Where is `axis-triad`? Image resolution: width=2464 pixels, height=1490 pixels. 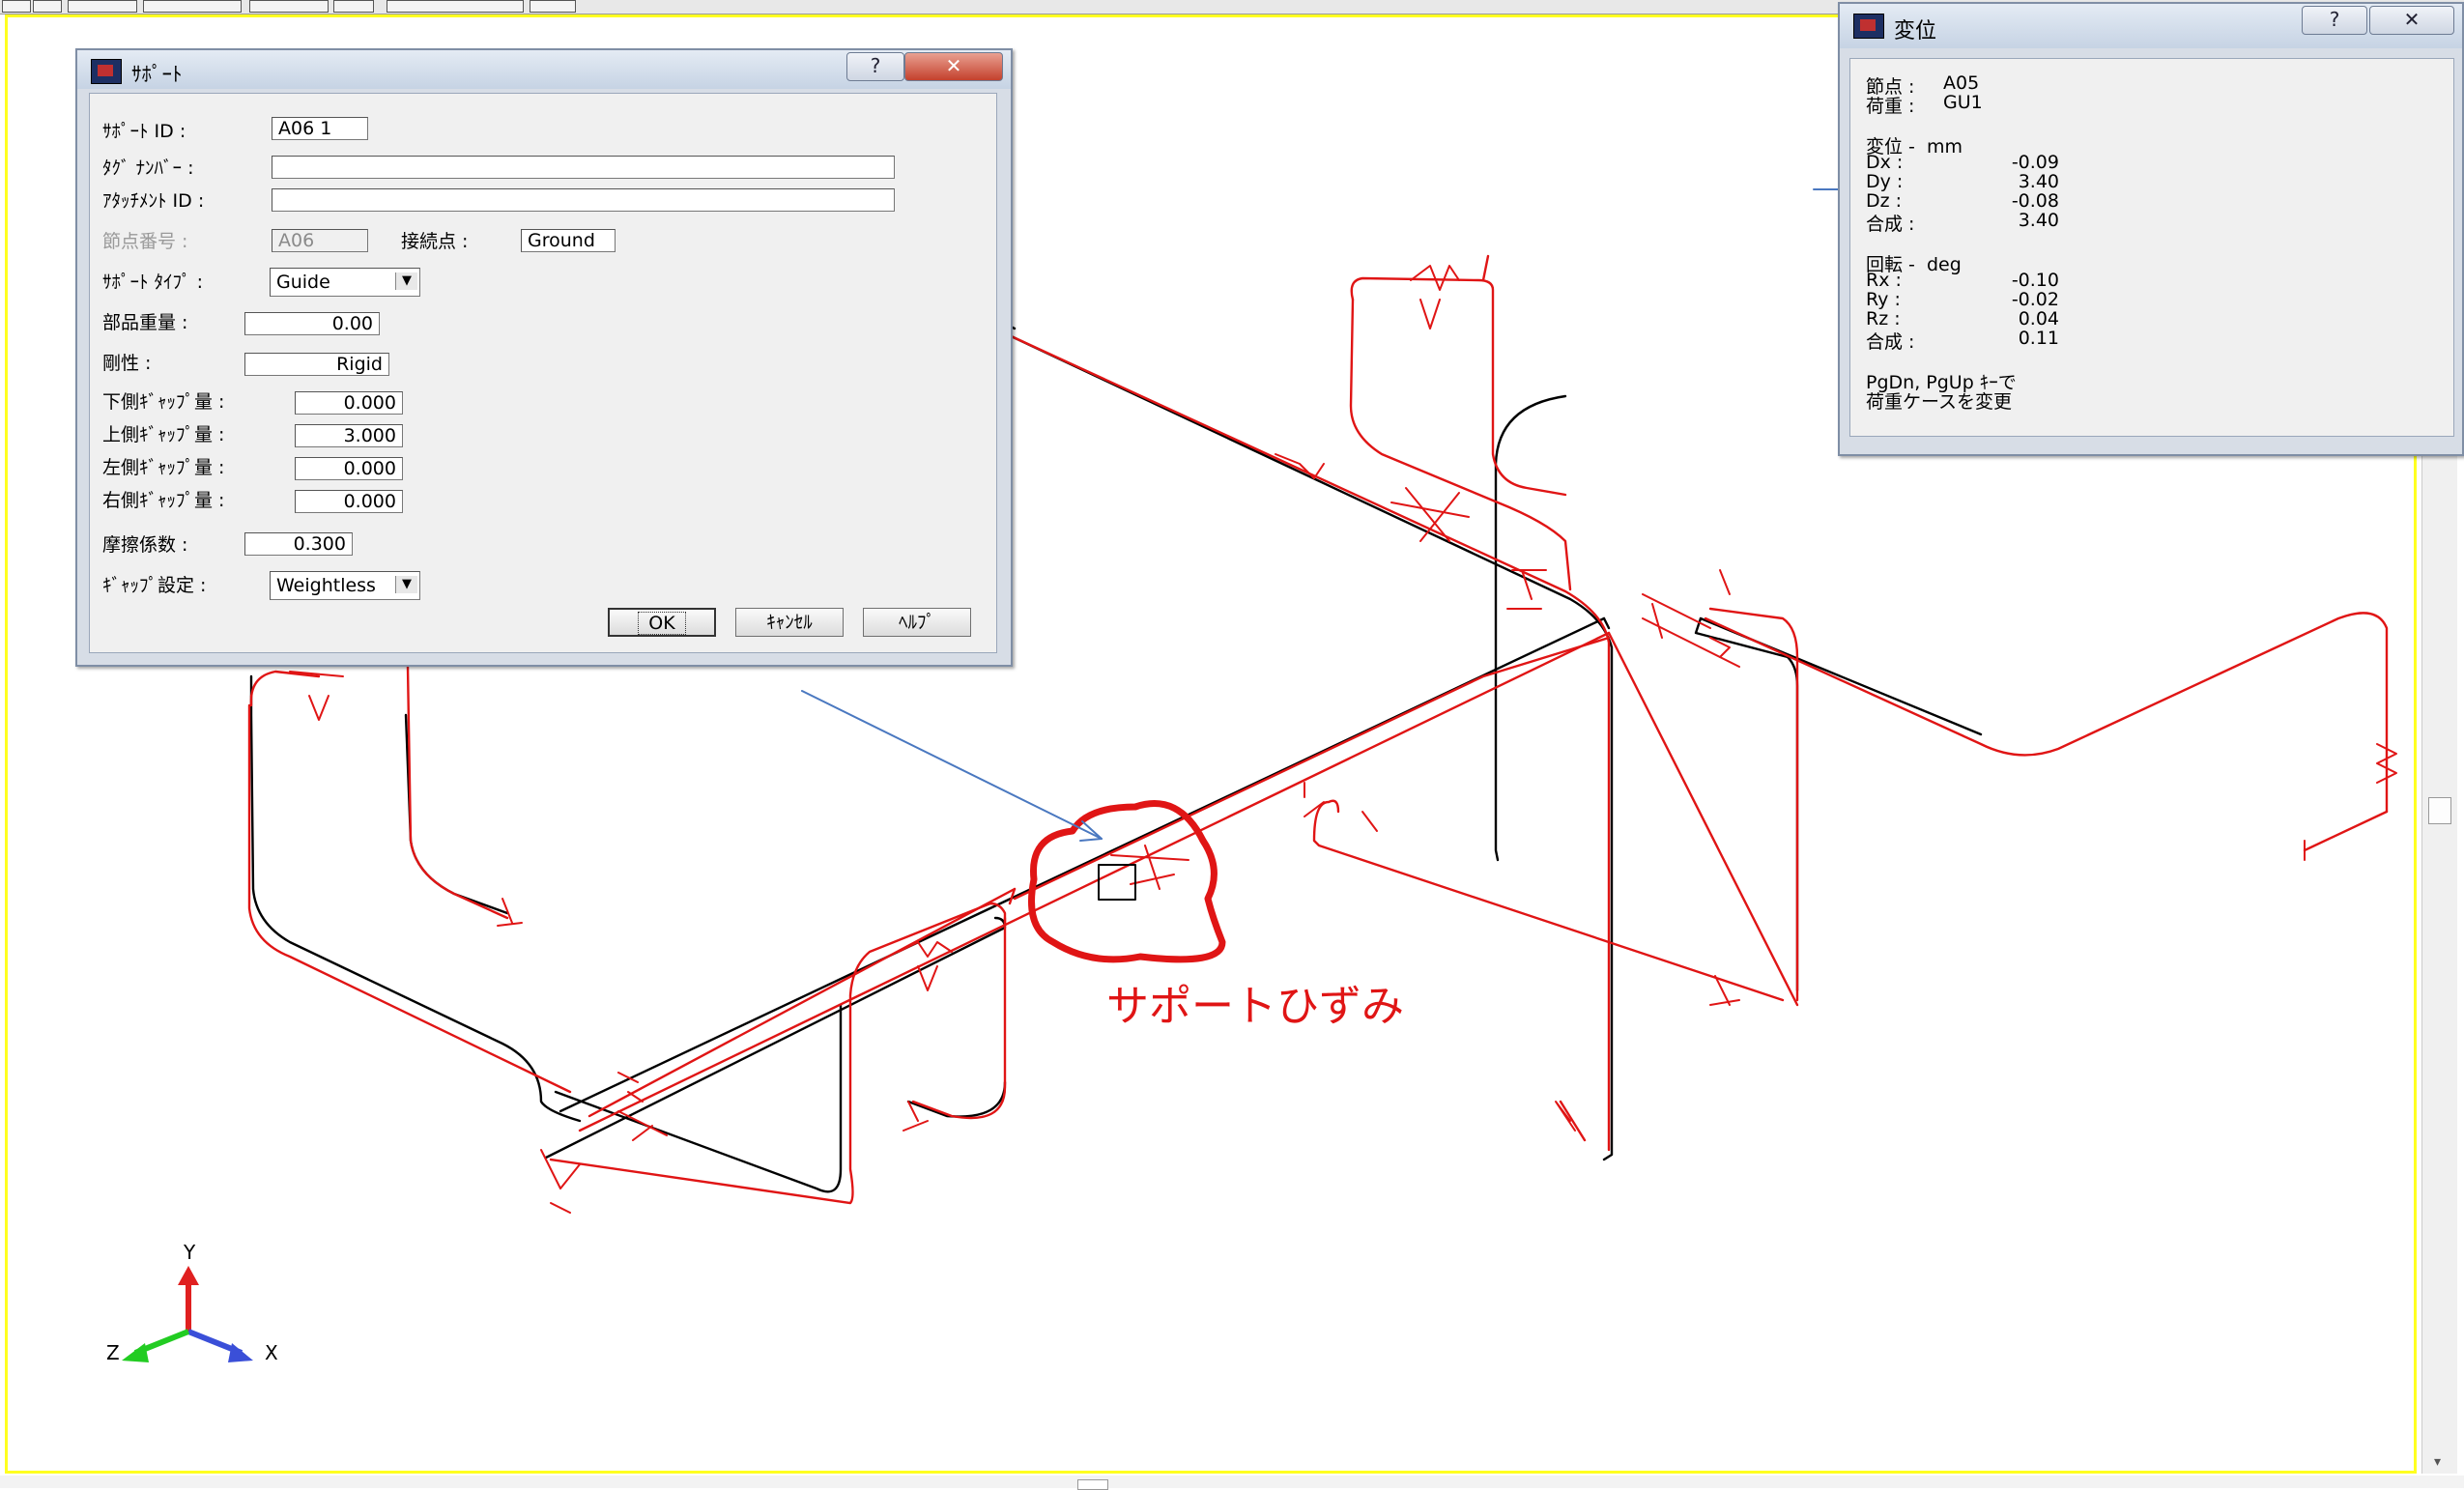
axis-triad is located at coordinates (187, 1314).